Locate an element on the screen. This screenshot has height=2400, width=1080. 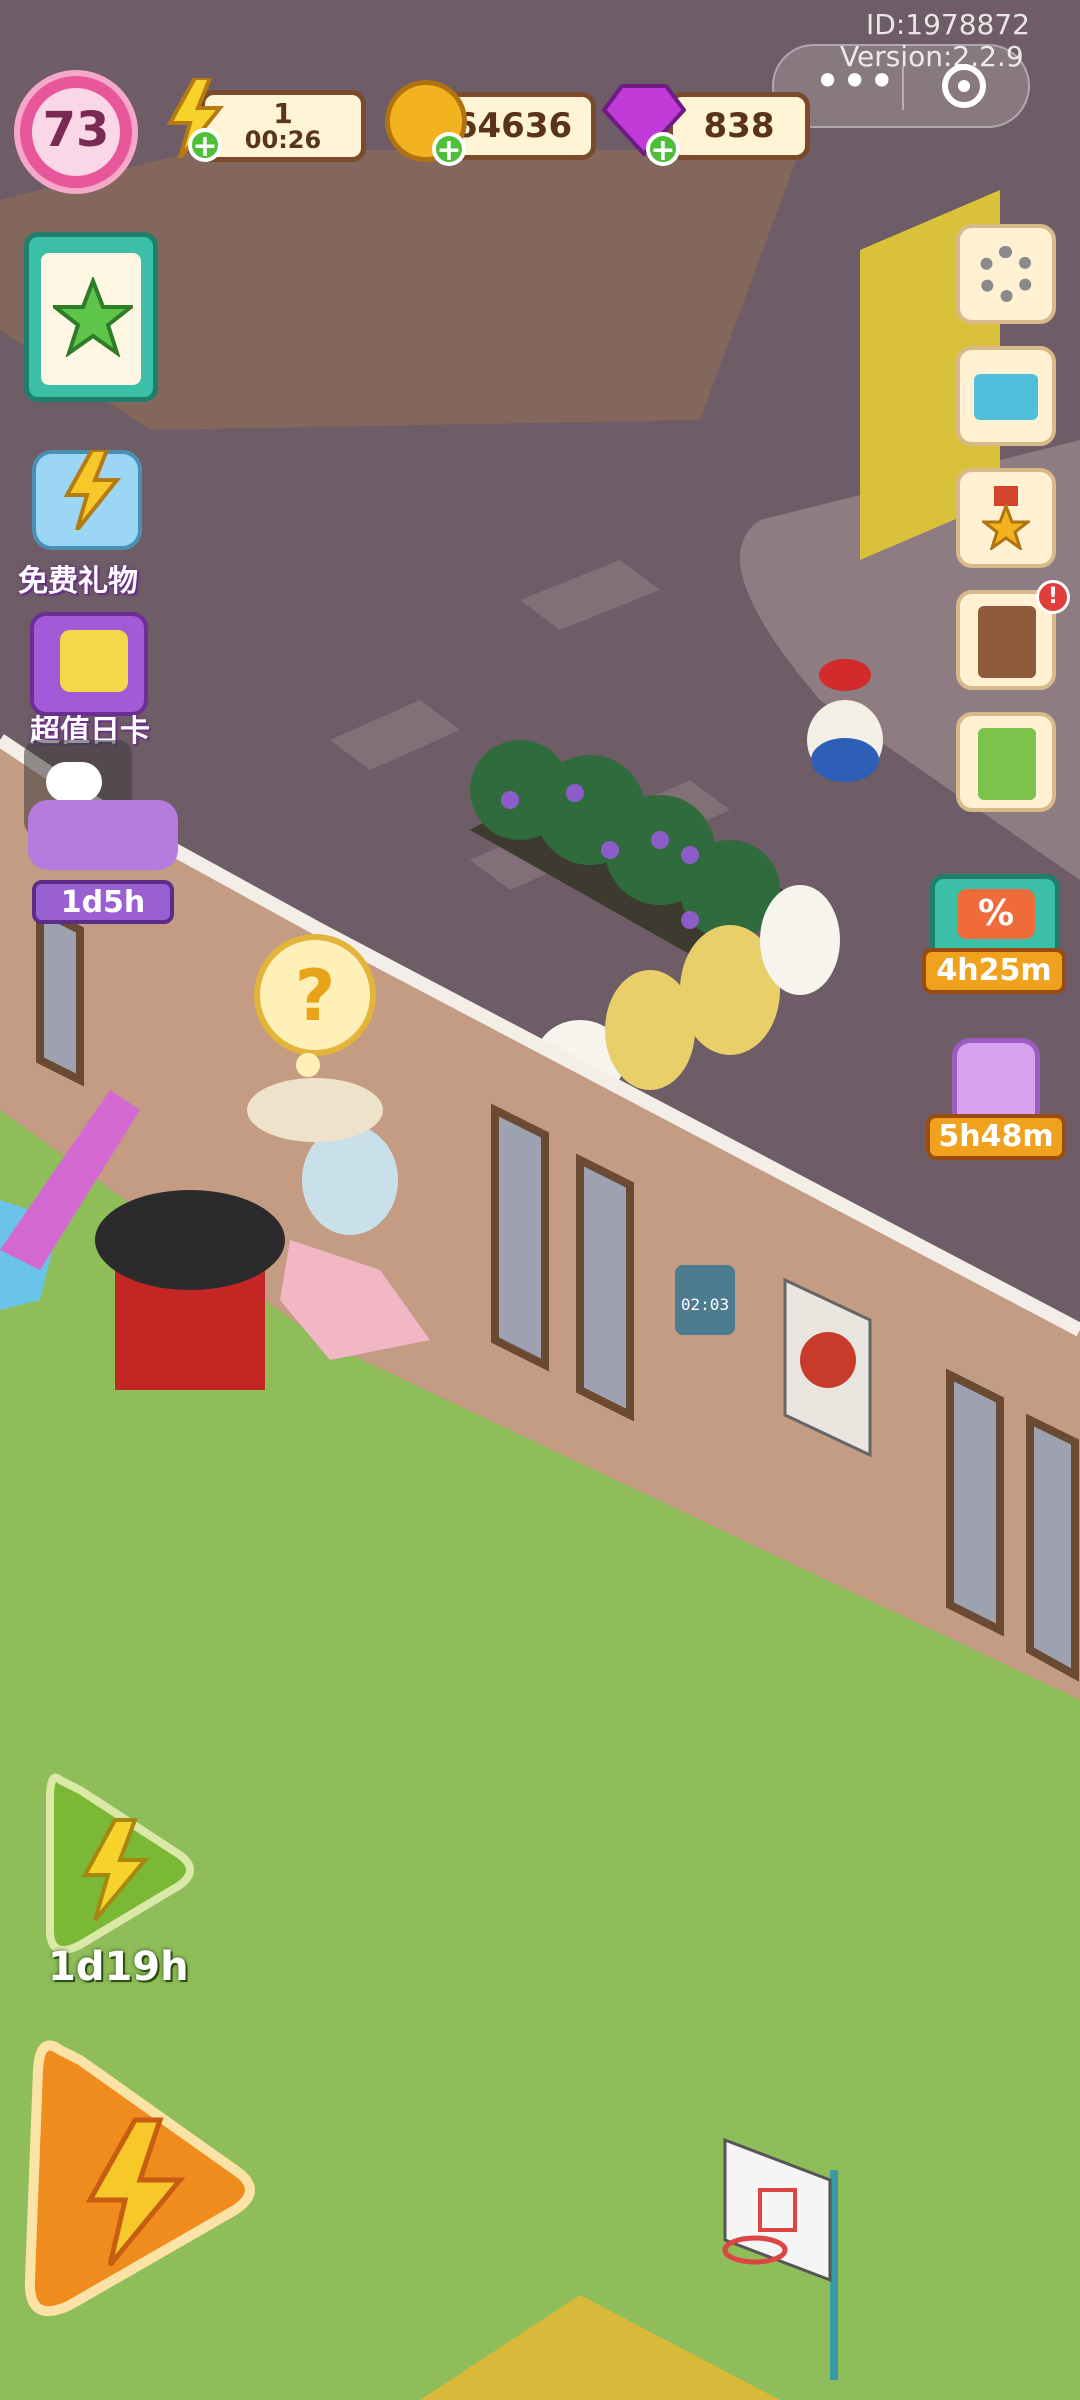
mail-icon is located at coordinates (1006, 397).